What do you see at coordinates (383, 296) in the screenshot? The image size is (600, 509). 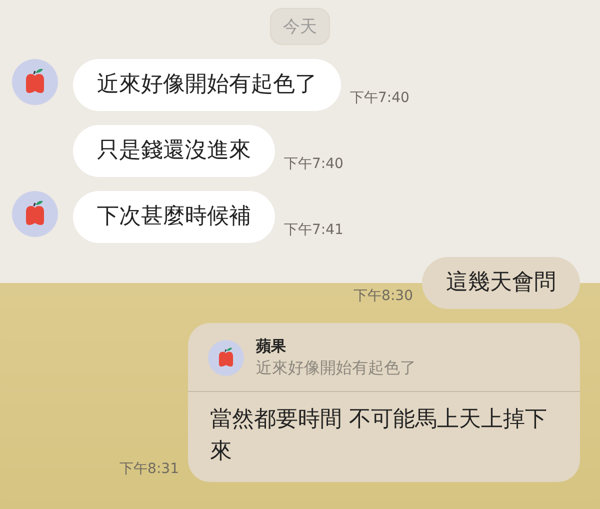 I see `message-time: 下午8:30` at bounding box center [383, 296].